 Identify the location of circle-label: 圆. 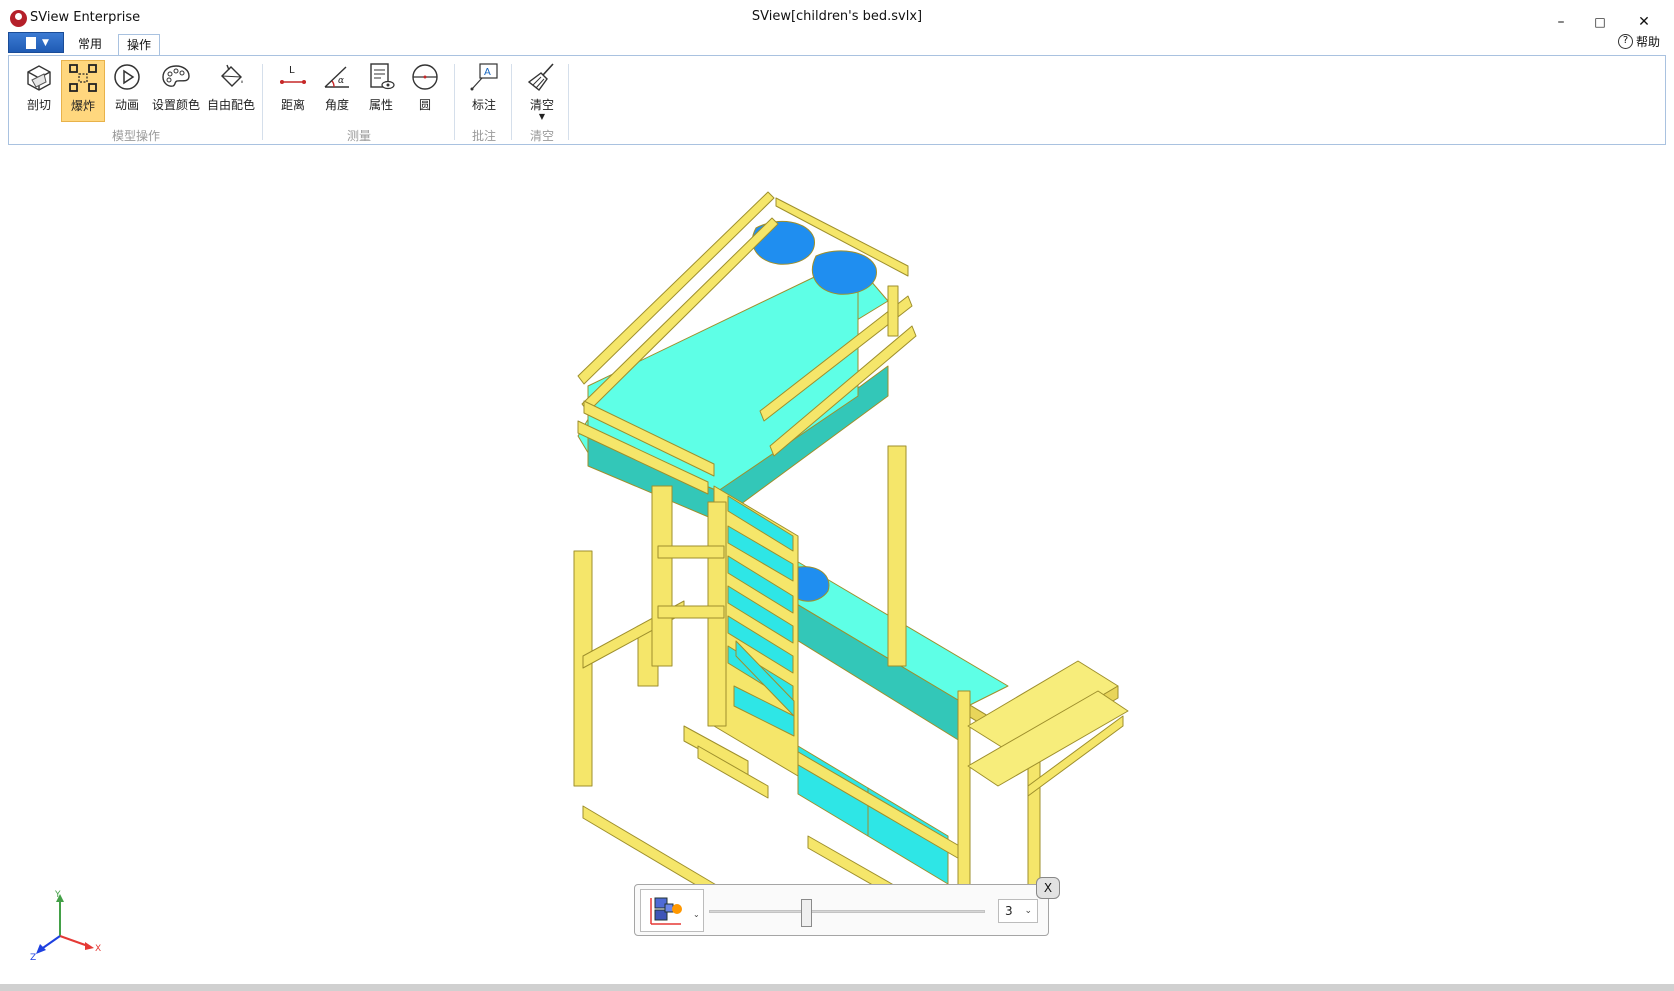
(424, 105).